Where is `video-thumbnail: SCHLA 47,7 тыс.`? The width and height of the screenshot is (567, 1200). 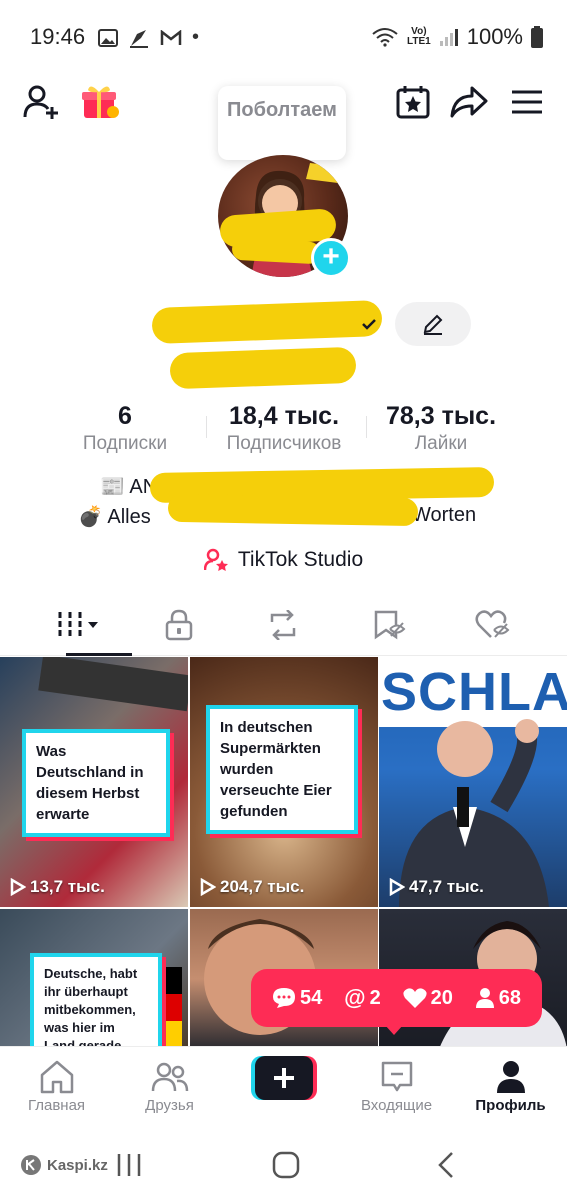 video-thumbnail: SCHLA 47,7 тыс. is located at coordinates (473, 782).